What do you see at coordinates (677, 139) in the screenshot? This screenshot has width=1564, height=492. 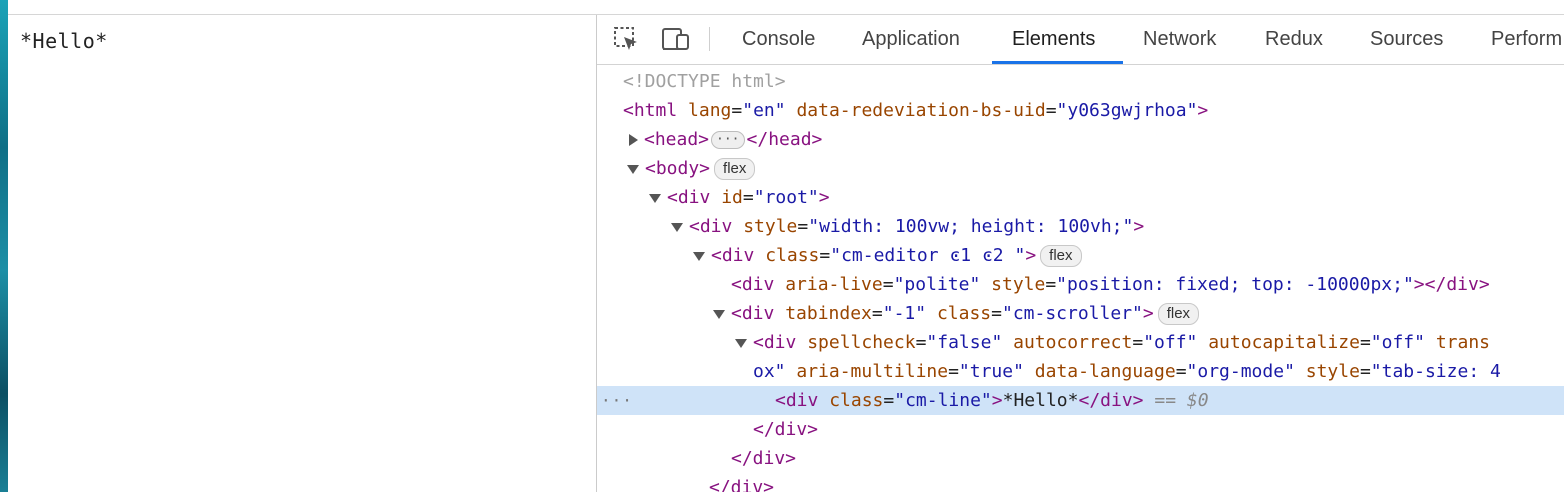 I see `head-open-tag: <head>` at bounding box center [677, 139].